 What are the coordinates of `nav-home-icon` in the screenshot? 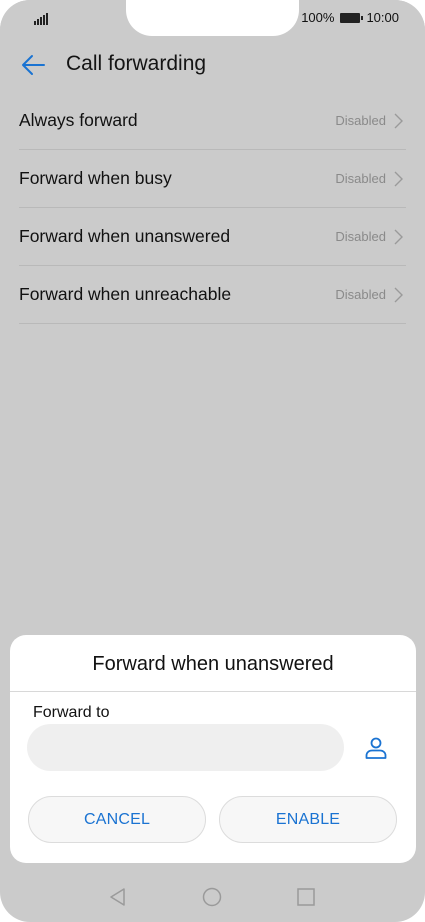 It's located at (212, 897).